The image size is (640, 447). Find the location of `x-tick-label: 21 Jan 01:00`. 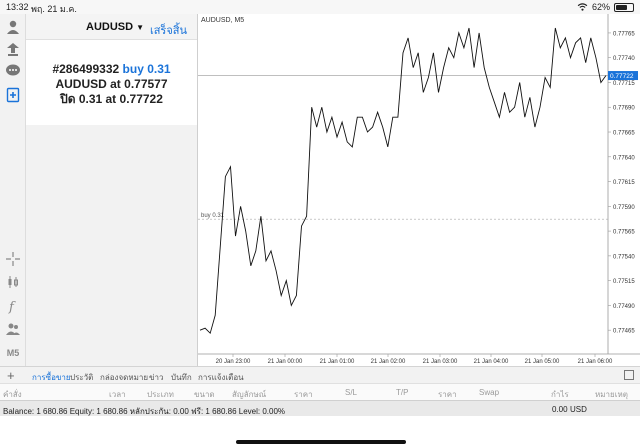

x-tick-label: 21 Jan 01:00 is located at coordinates (337, 362).